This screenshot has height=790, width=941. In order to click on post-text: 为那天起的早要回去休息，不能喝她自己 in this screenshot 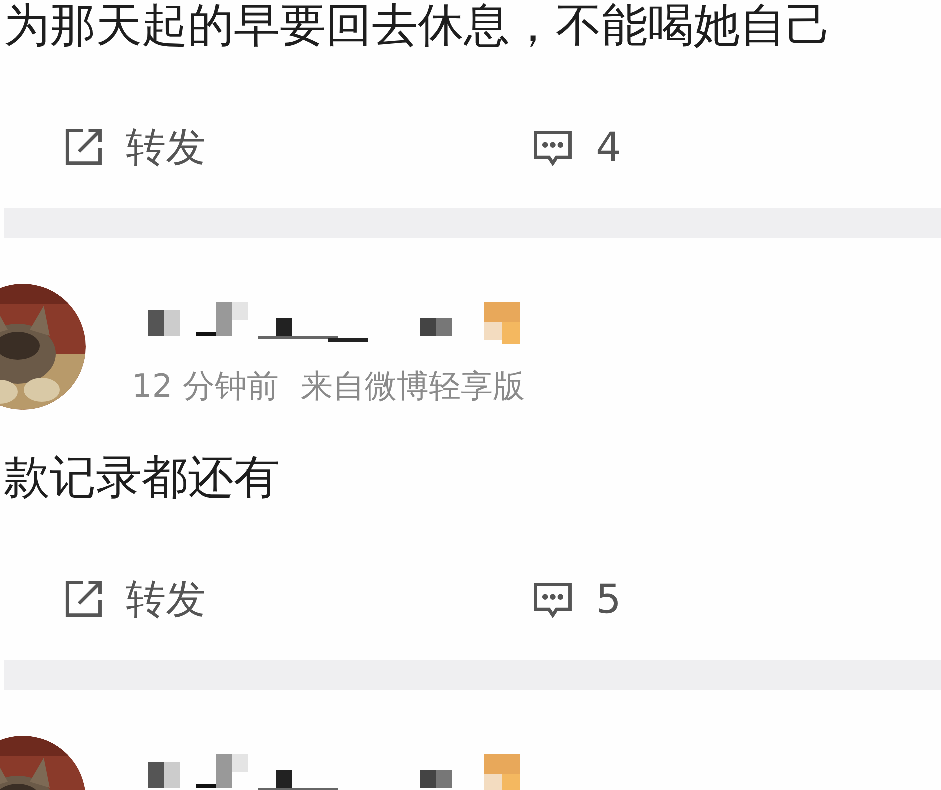, I will do `click(418, 24)`.